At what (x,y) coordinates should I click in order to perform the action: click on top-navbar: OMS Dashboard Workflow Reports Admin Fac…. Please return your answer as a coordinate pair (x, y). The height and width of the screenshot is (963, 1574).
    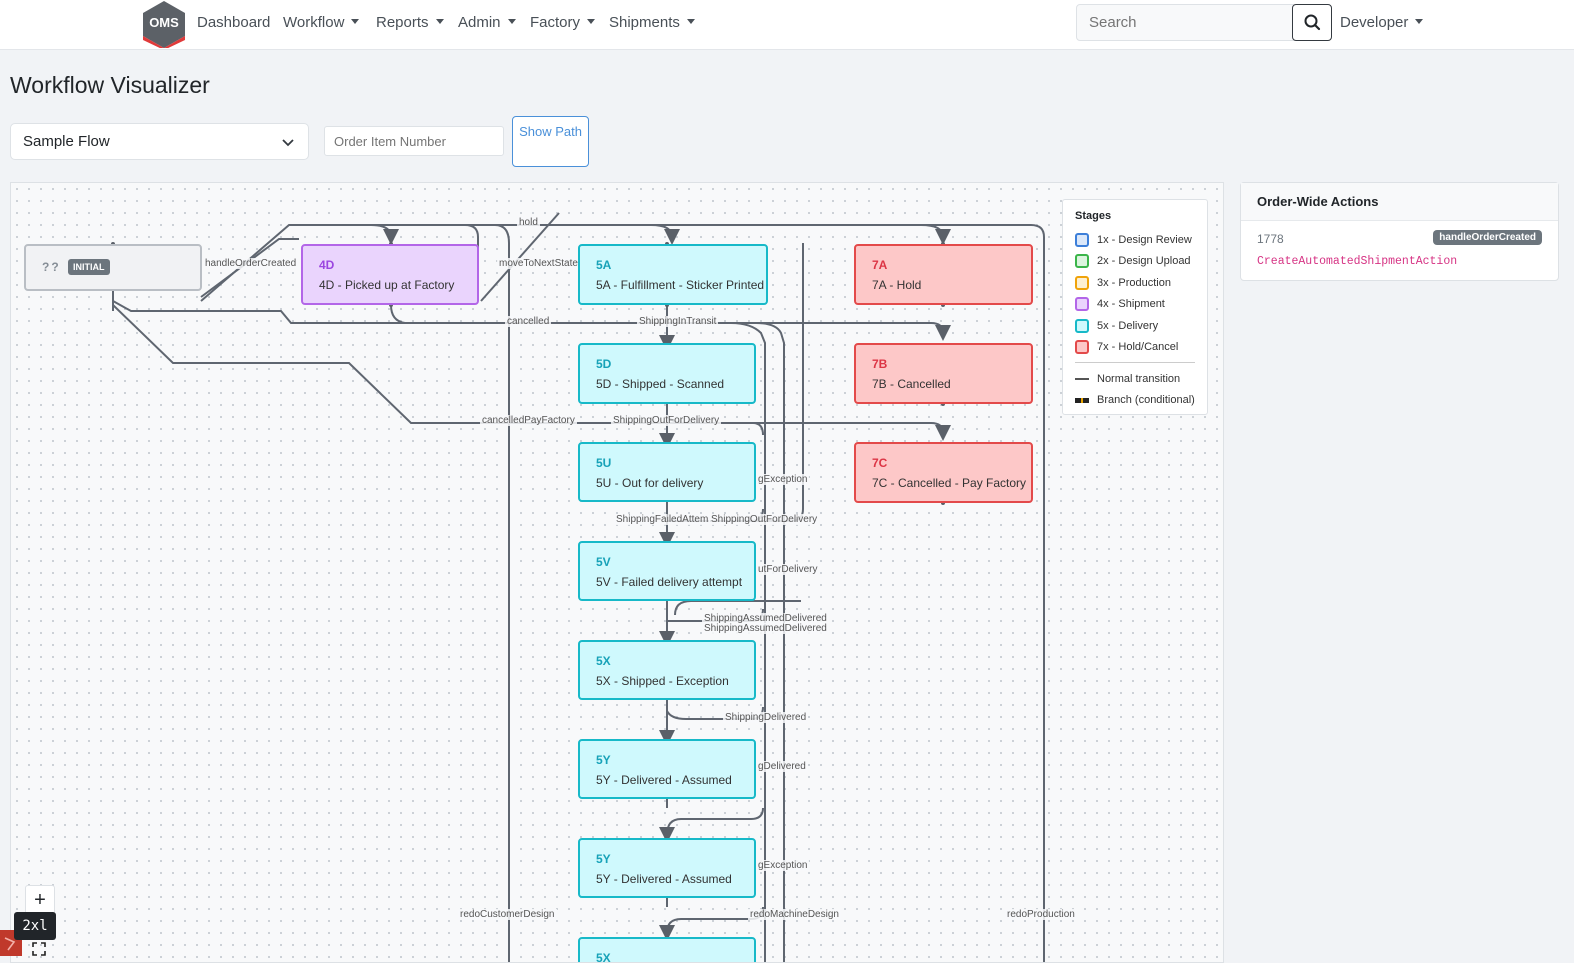
    Looking at the image, I should click on (787, 25).